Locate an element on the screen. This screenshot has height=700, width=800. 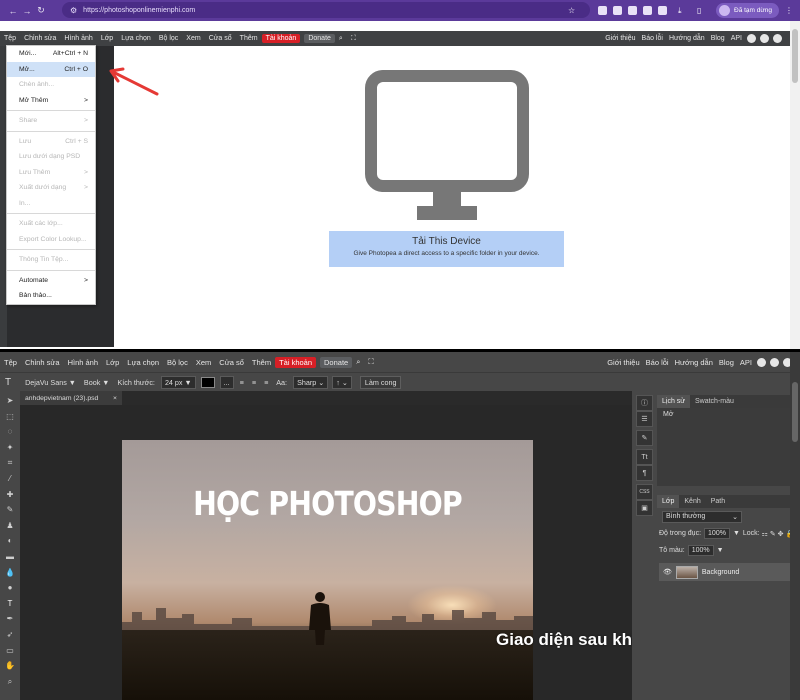
warp-button: Làm cong is located at coordinates (380, 382).